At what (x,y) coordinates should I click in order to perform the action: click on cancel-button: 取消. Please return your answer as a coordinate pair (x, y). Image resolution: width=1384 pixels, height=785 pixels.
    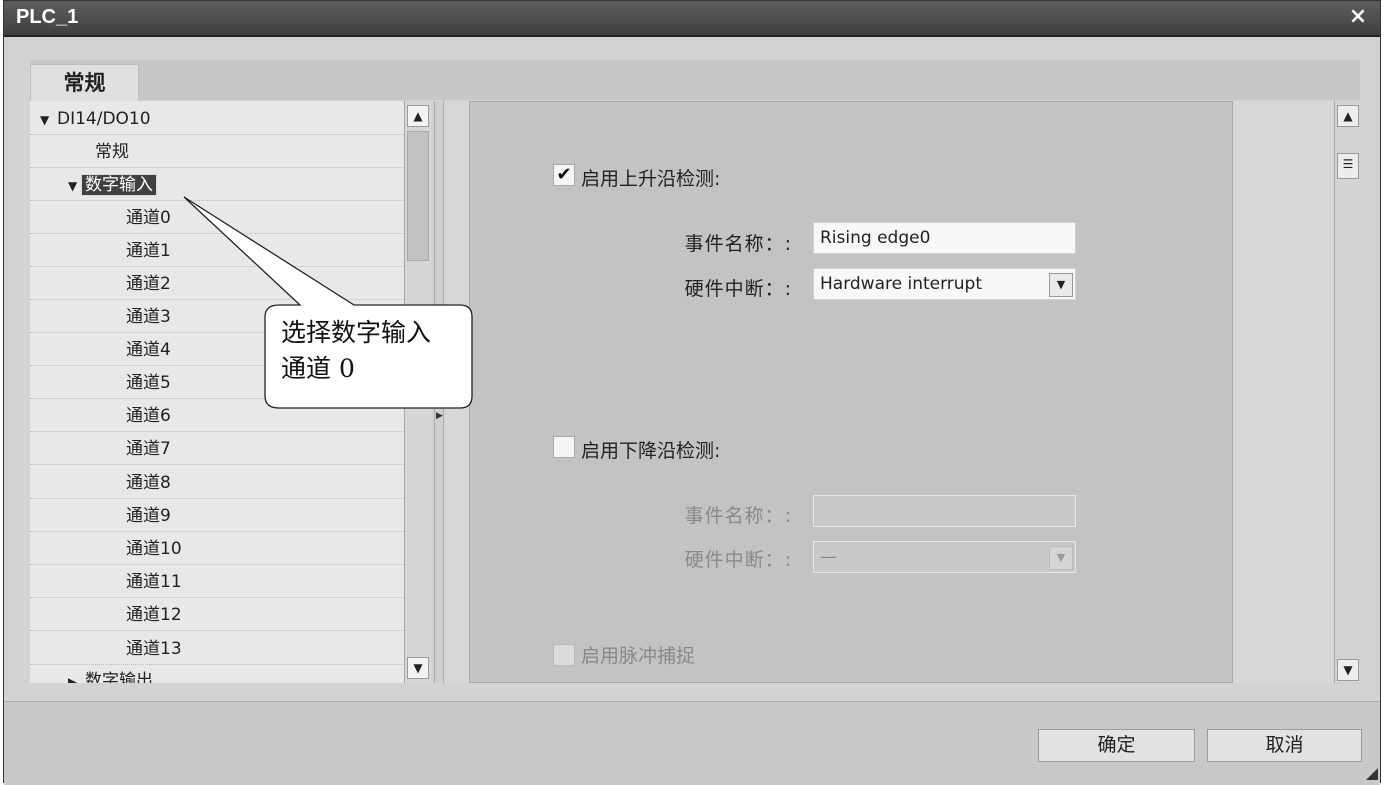
    Looking at the image, I should click on (1284, 745).